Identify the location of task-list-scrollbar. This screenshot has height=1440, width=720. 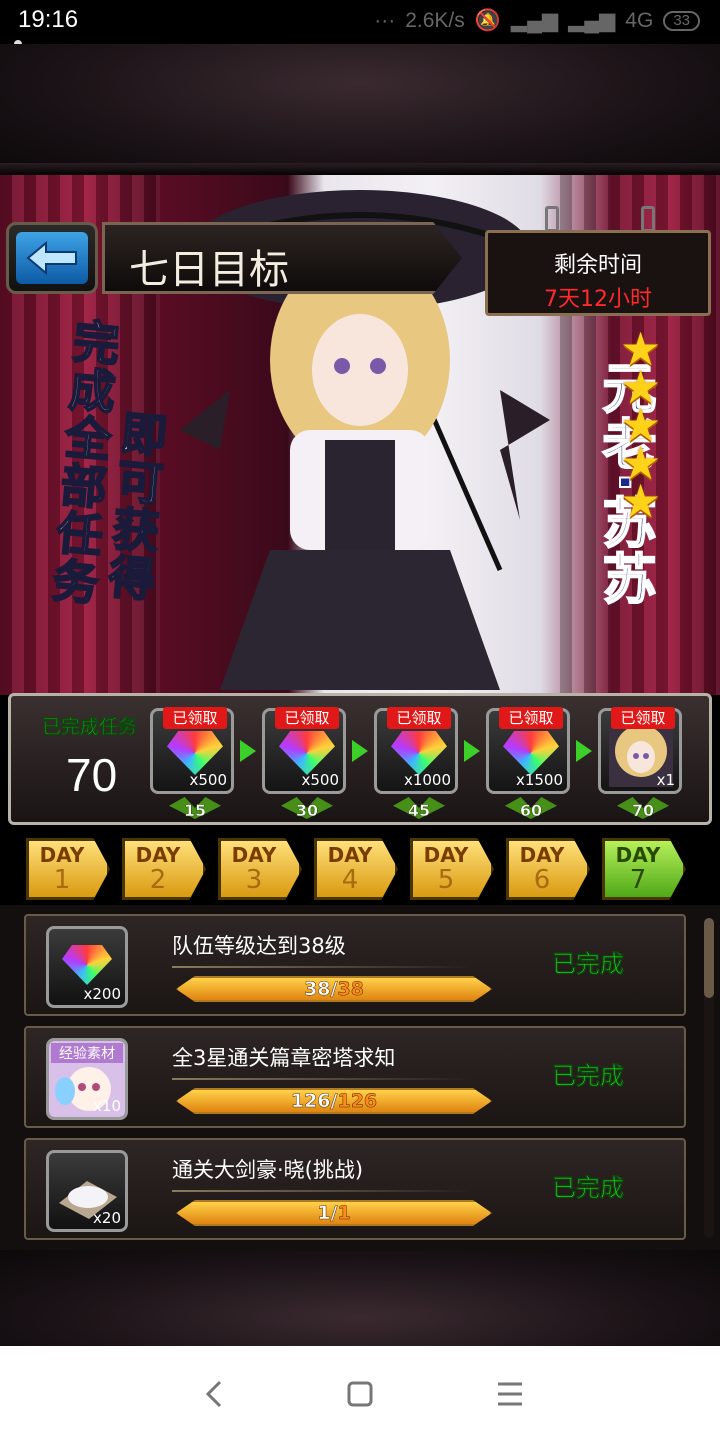
(709, 1078).